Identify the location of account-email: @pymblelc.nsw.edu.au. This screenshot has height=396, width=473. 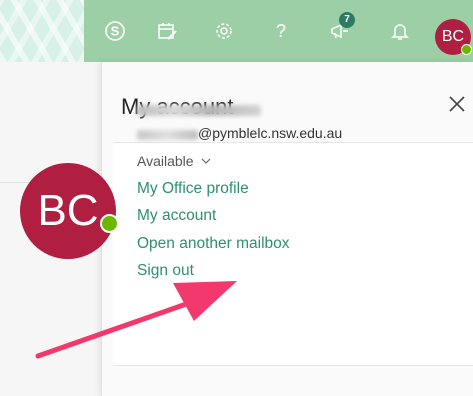
(270, 133).